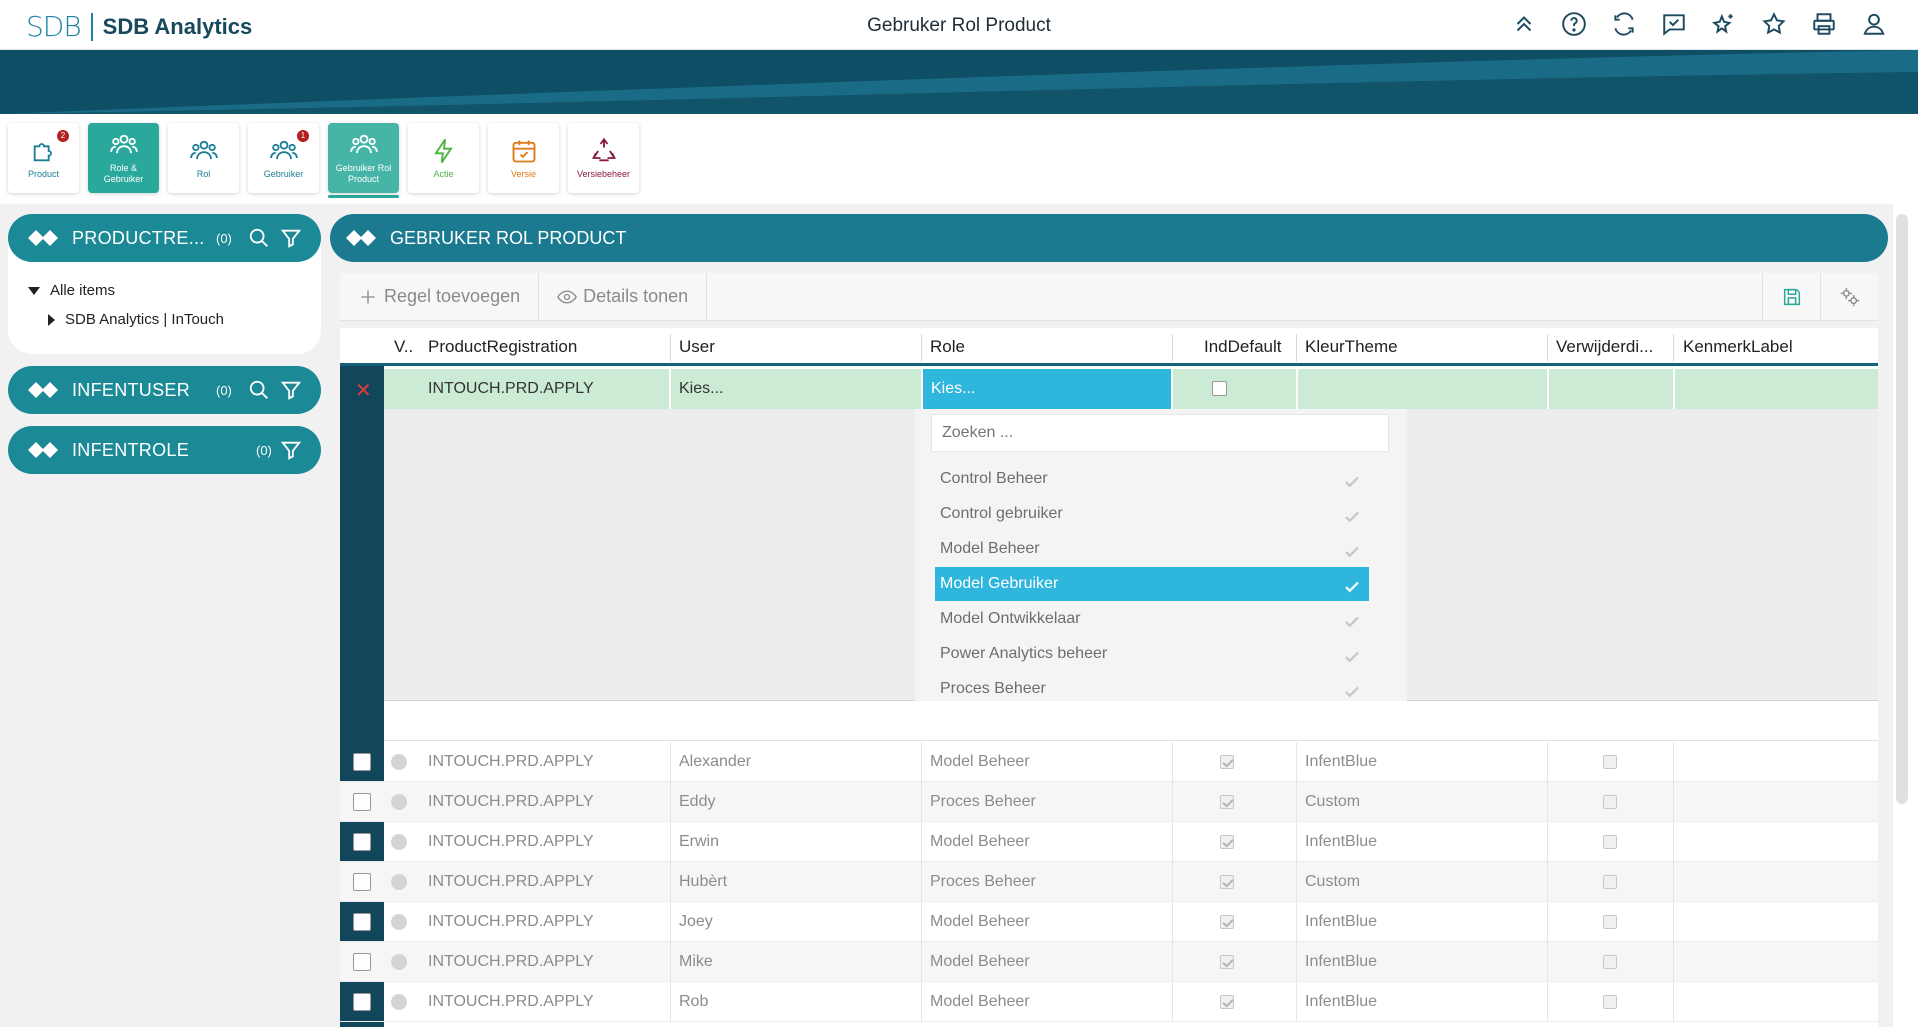  Describe the element at coordinates (1574, 24) in the screenshot. I see `help-icon` at that location.